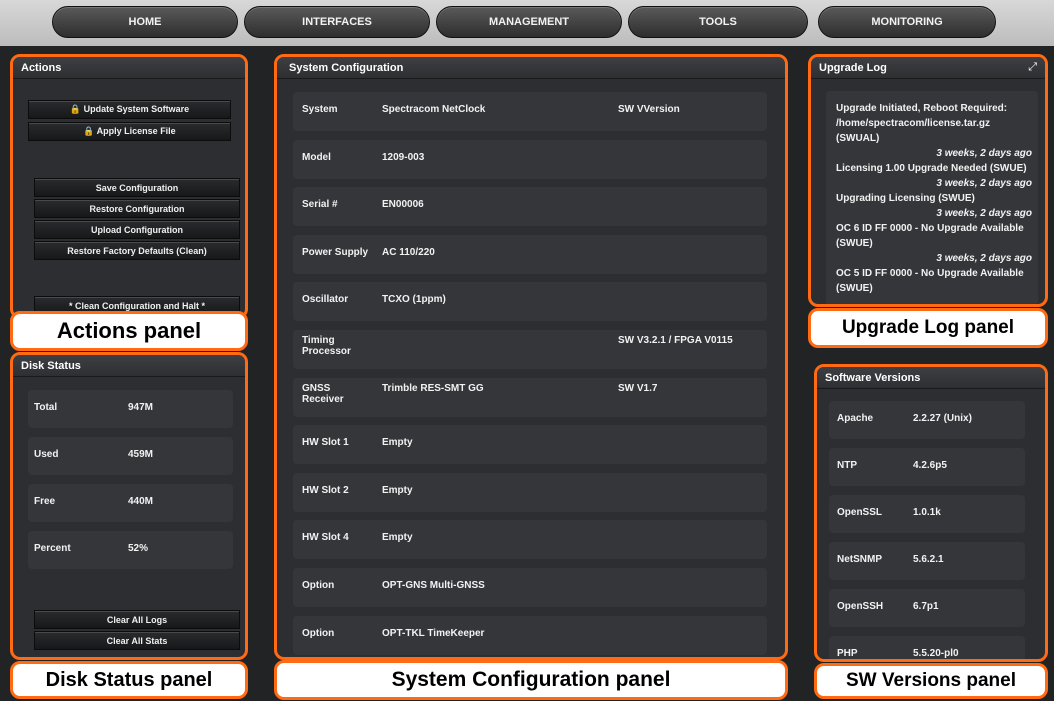 This screenshot has width=1054, height=701. I want to click on version-row-label: Apache, so click(855, 418).